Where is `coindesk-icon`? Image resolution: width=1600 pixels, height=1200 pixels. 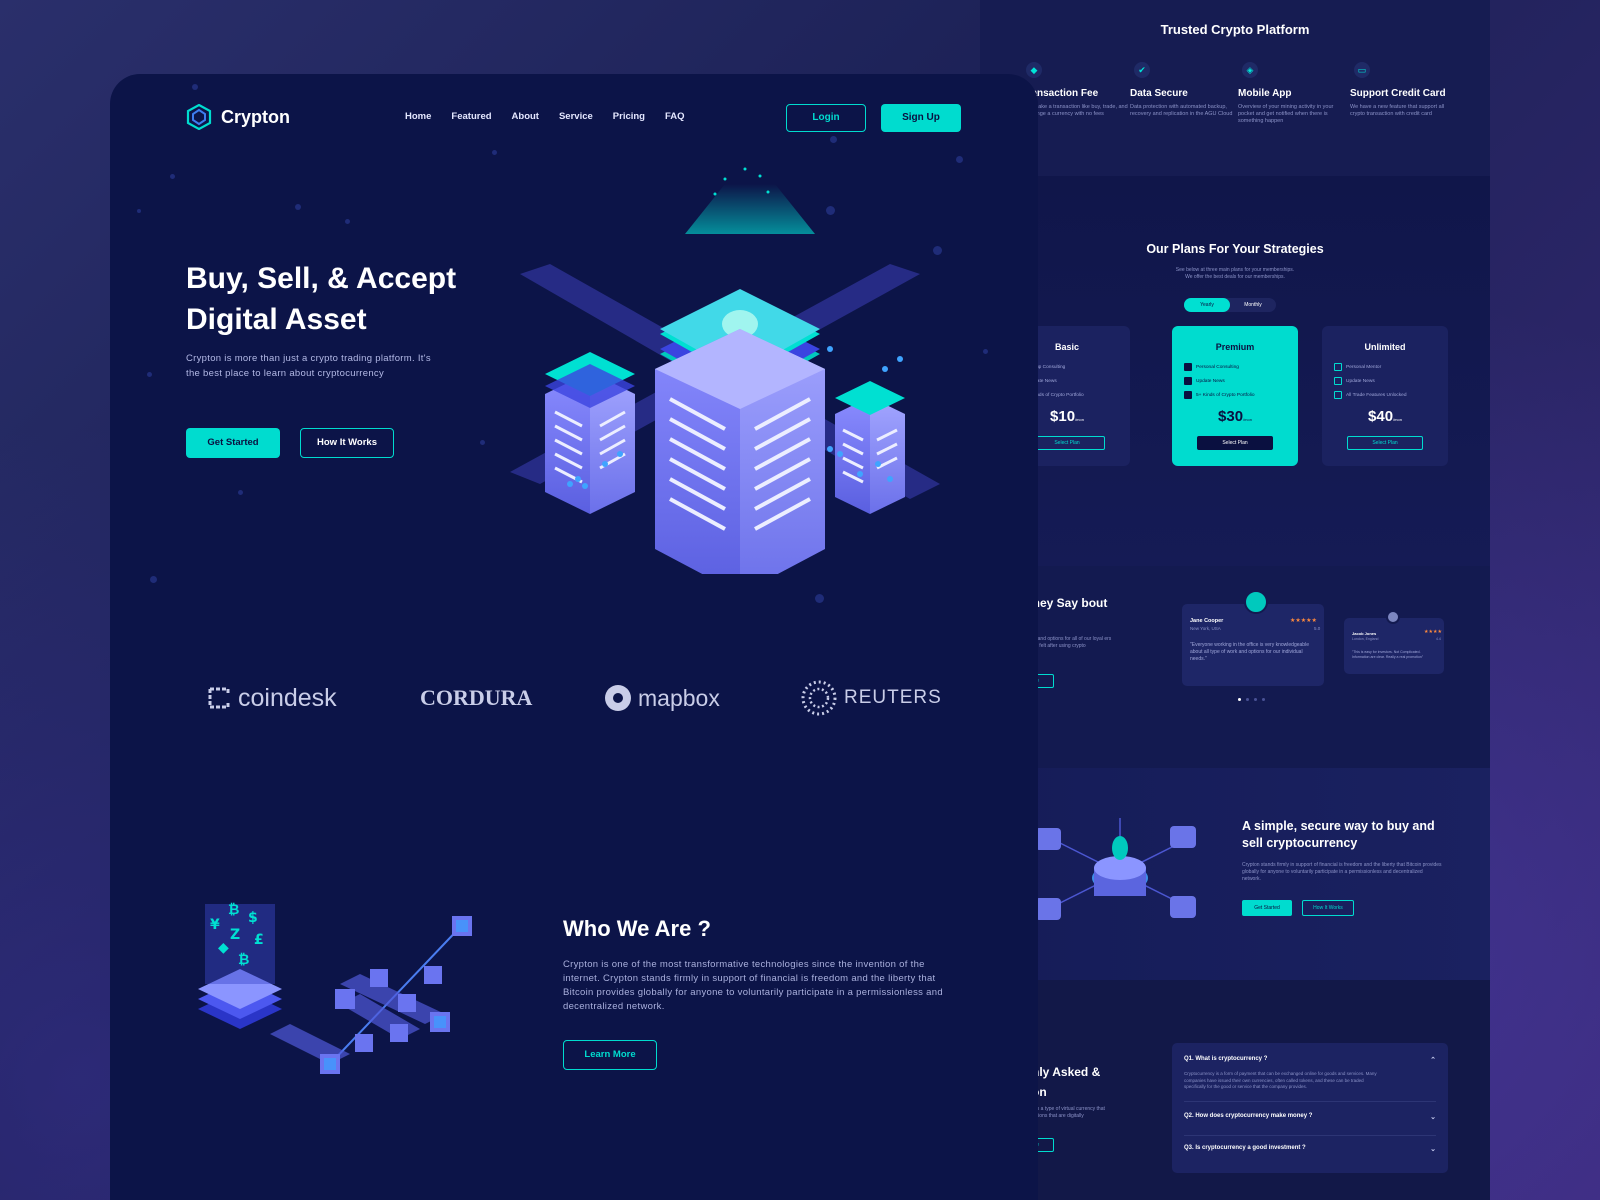
coindesk-icon is located at coordinates (219, 698).